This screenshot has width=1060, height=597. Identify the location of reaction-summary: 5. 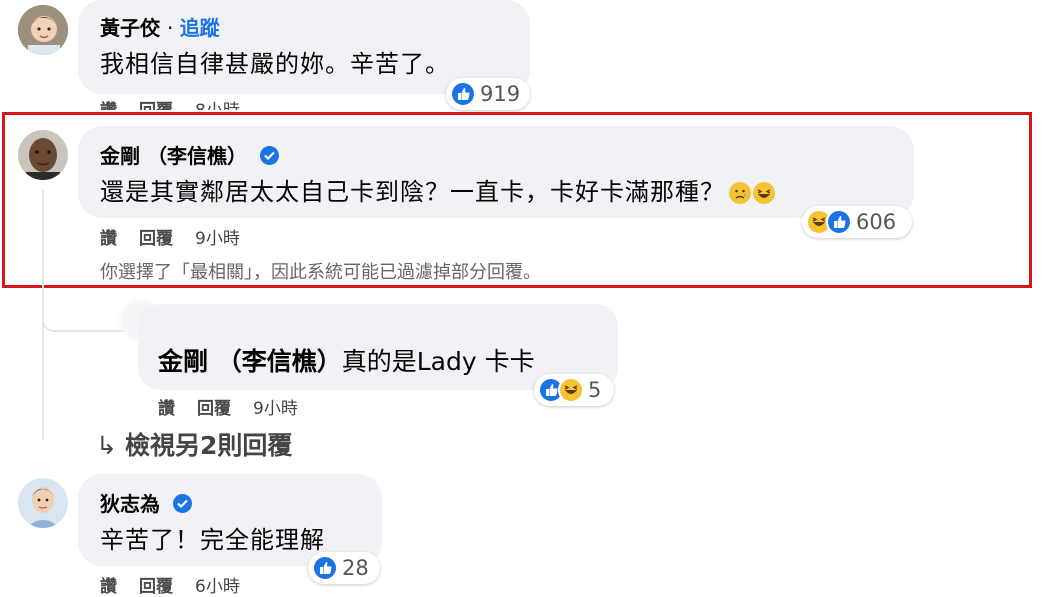
(574, 390).